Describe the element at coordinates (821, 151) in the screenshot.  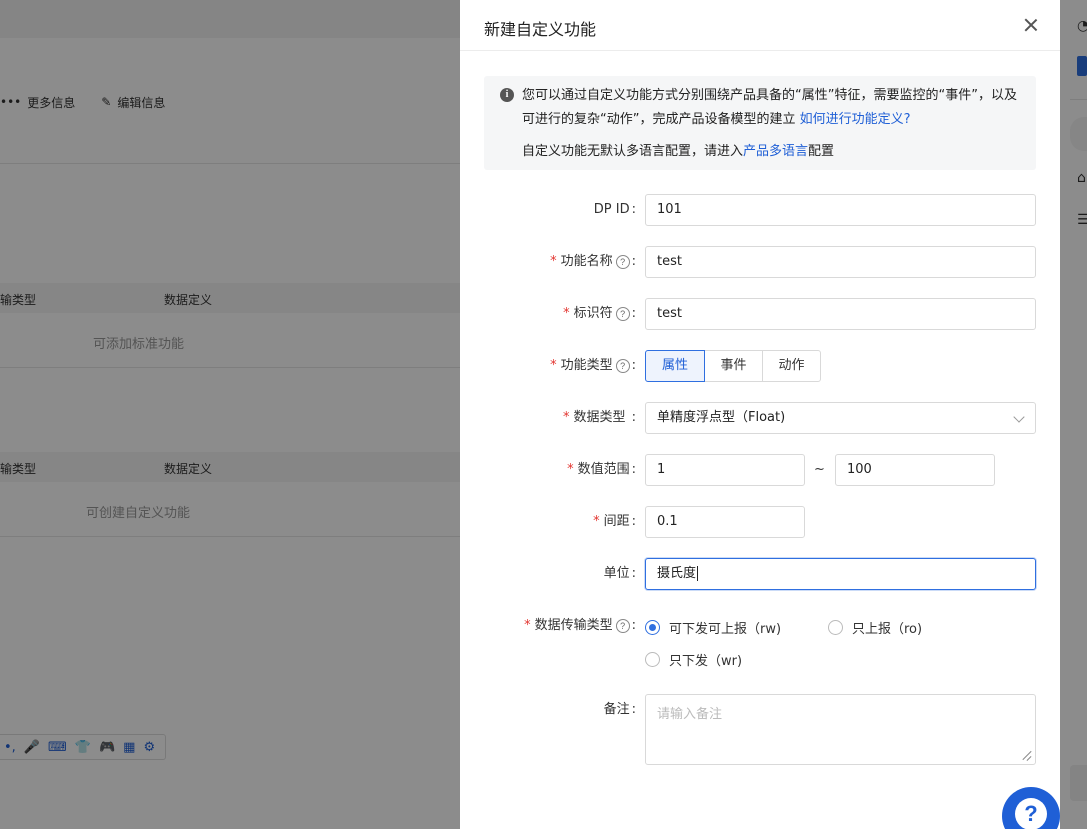
I see `info-text: 配置` at that location.